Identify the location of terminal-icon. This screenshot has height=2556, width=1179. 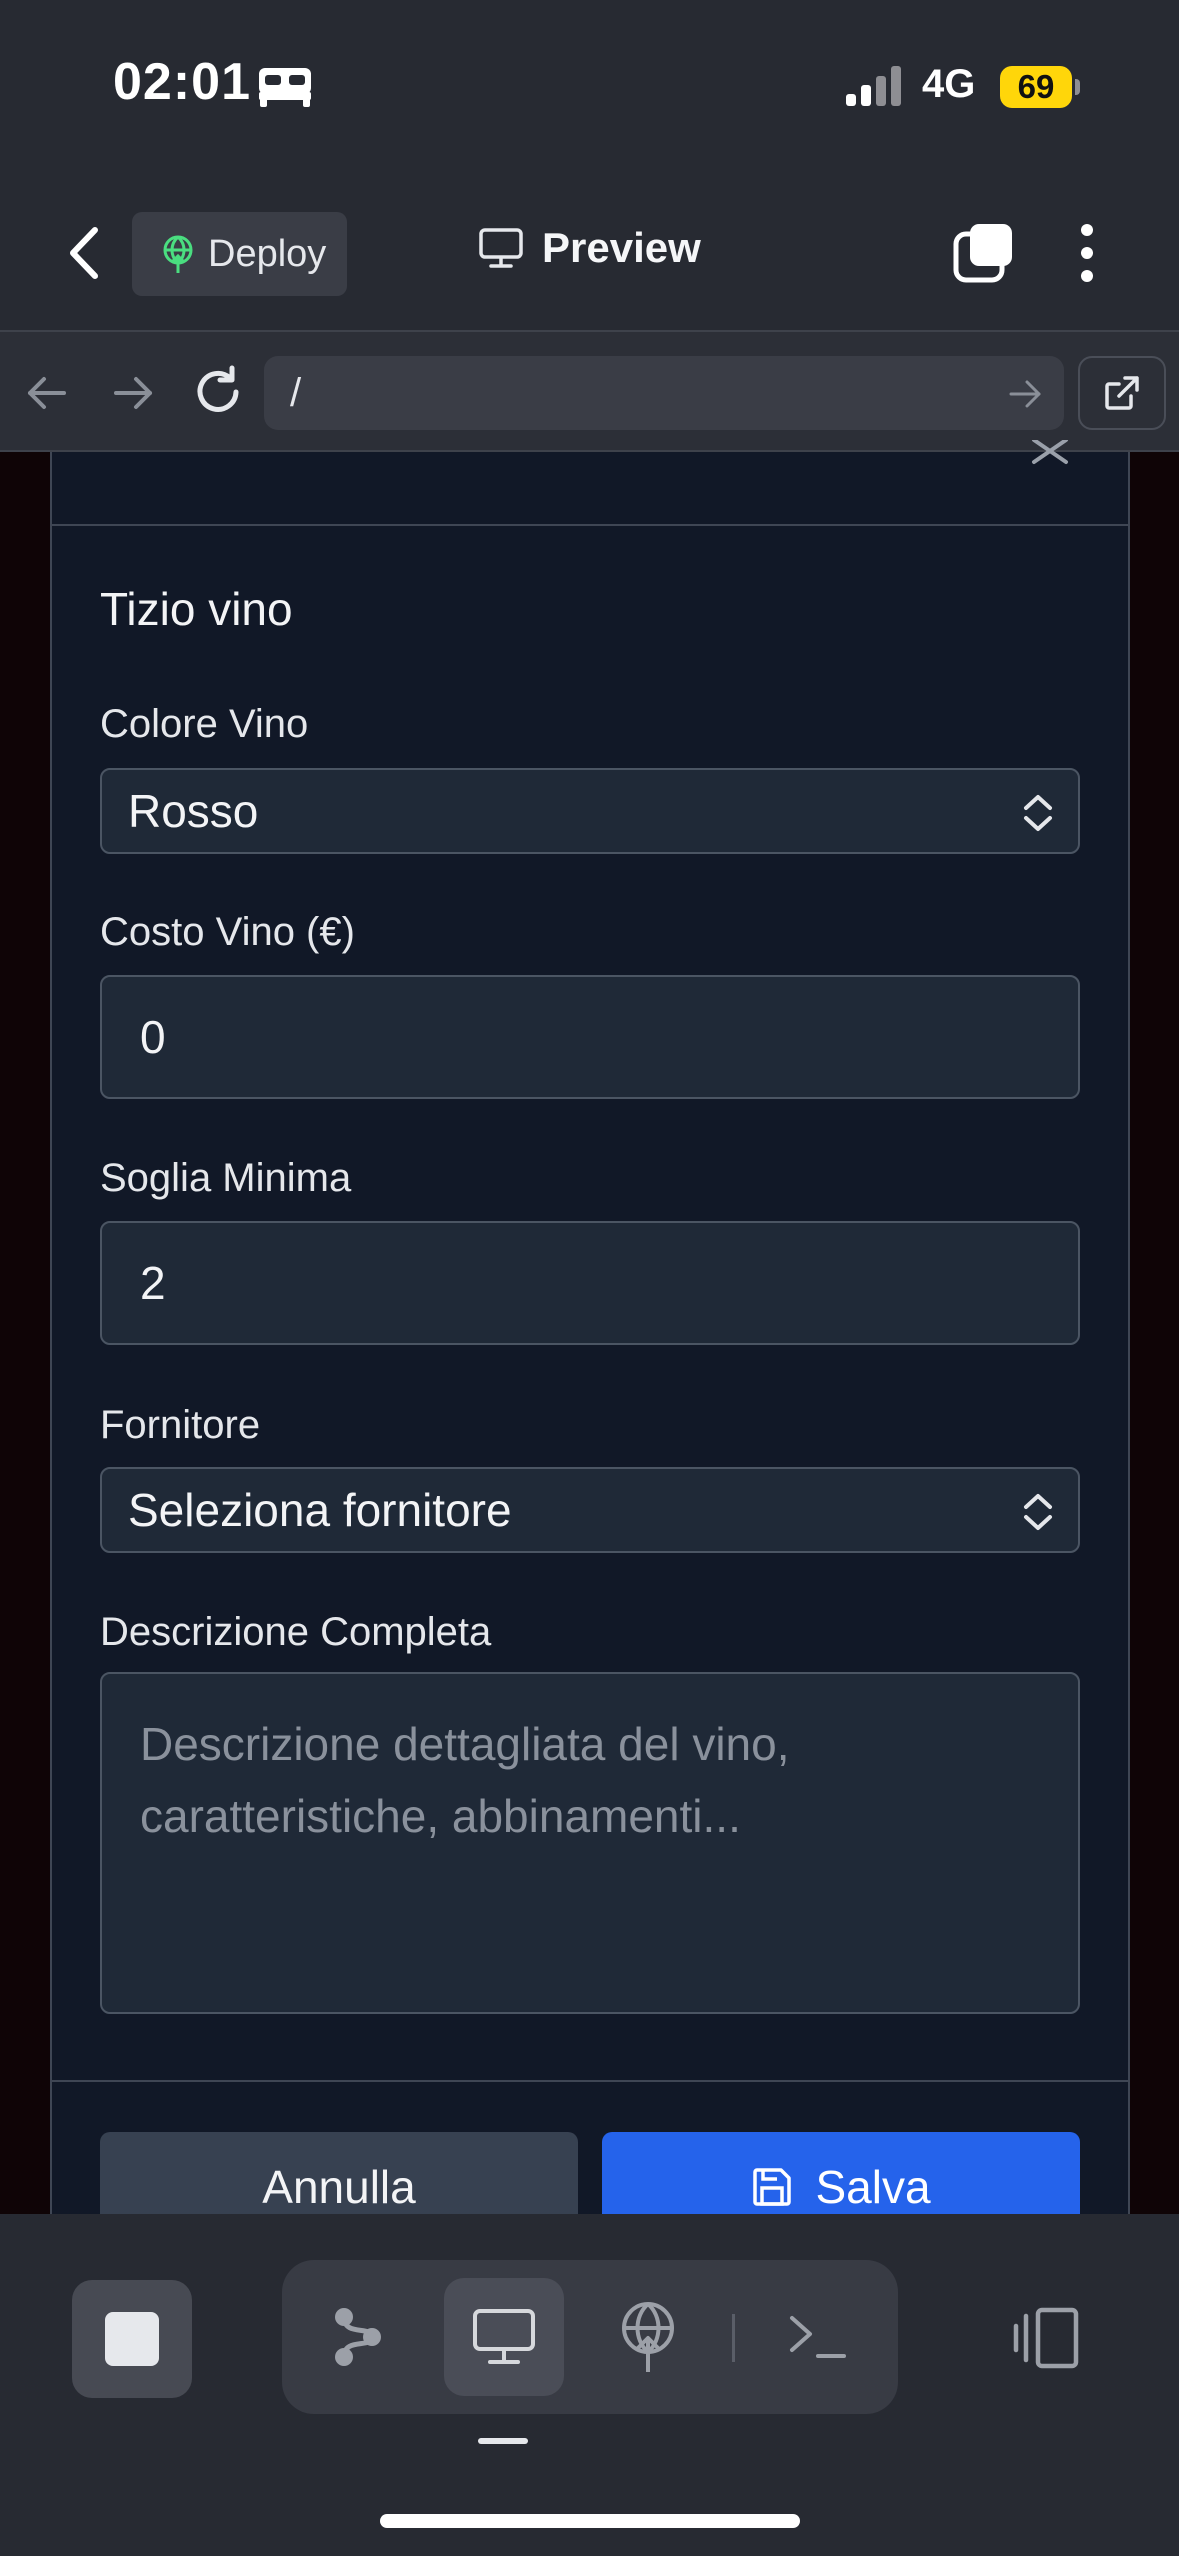
(818, 2337).